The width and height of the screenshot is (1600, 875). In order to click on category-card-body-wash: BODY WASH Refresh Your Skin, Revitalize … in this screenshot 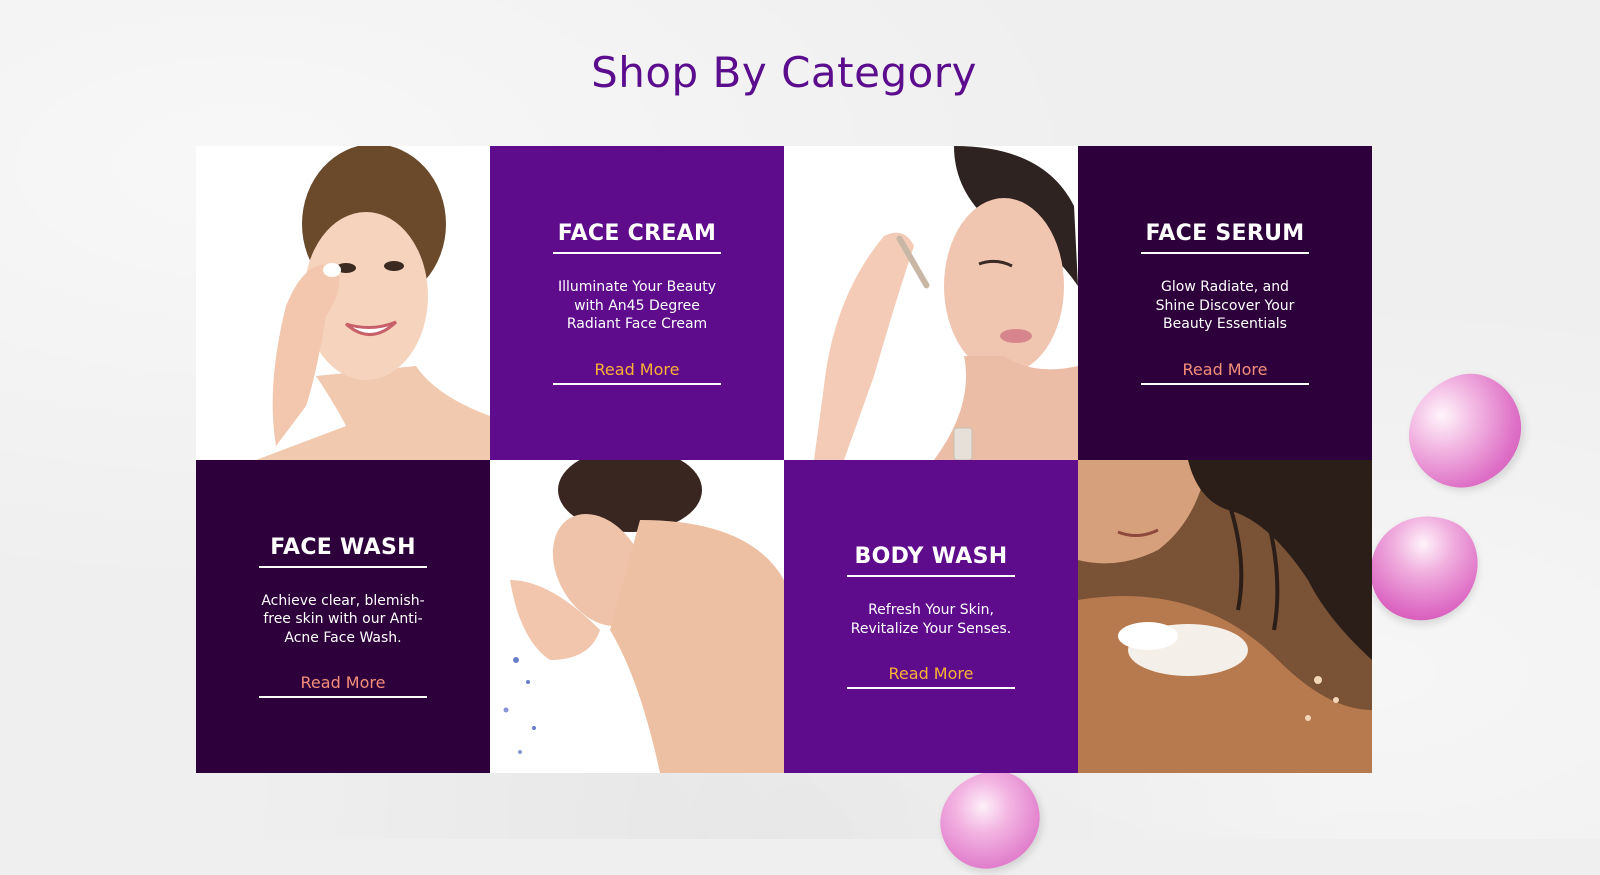, I will do `click(931, 616)`.